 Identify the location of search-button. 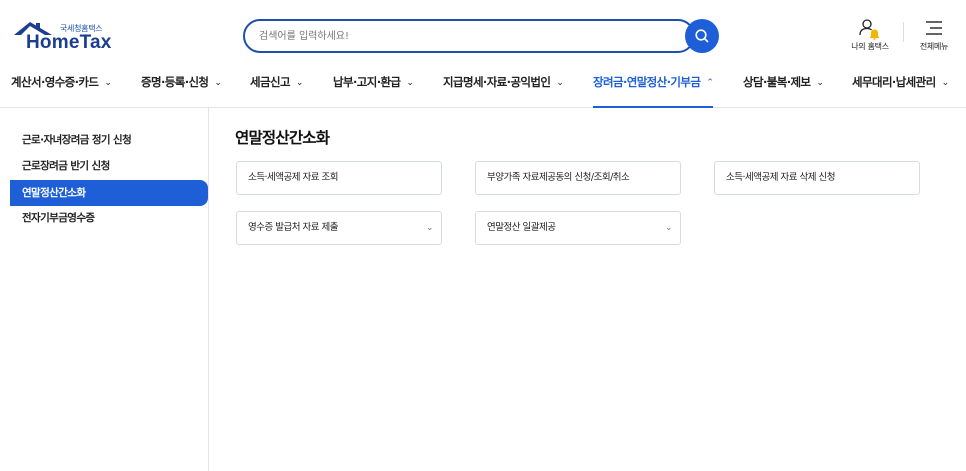
(702, 36).